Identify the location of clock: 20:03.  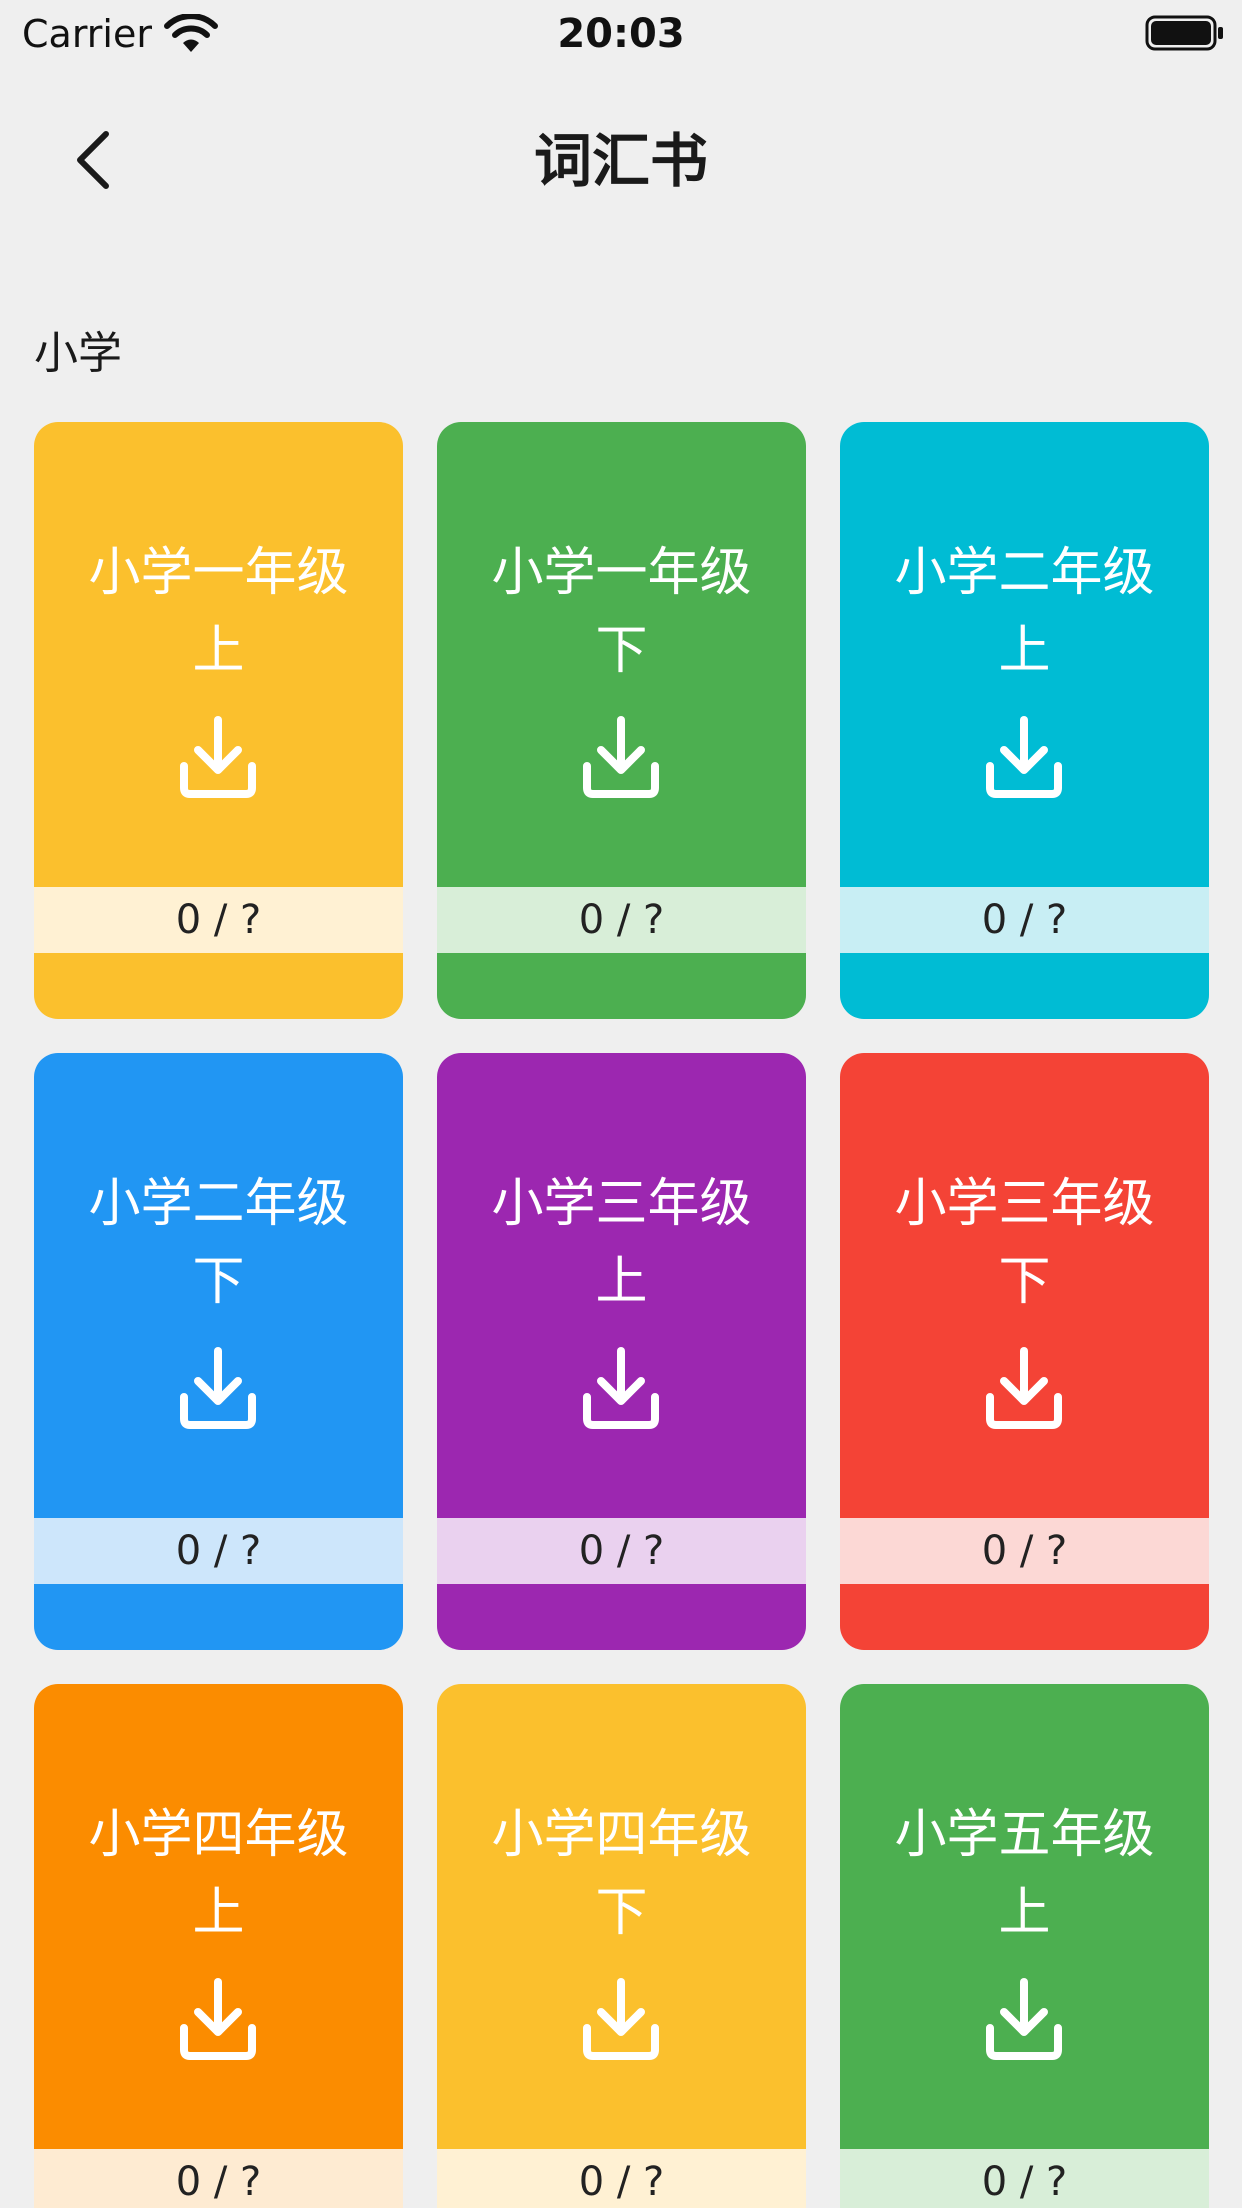
(621, 34).